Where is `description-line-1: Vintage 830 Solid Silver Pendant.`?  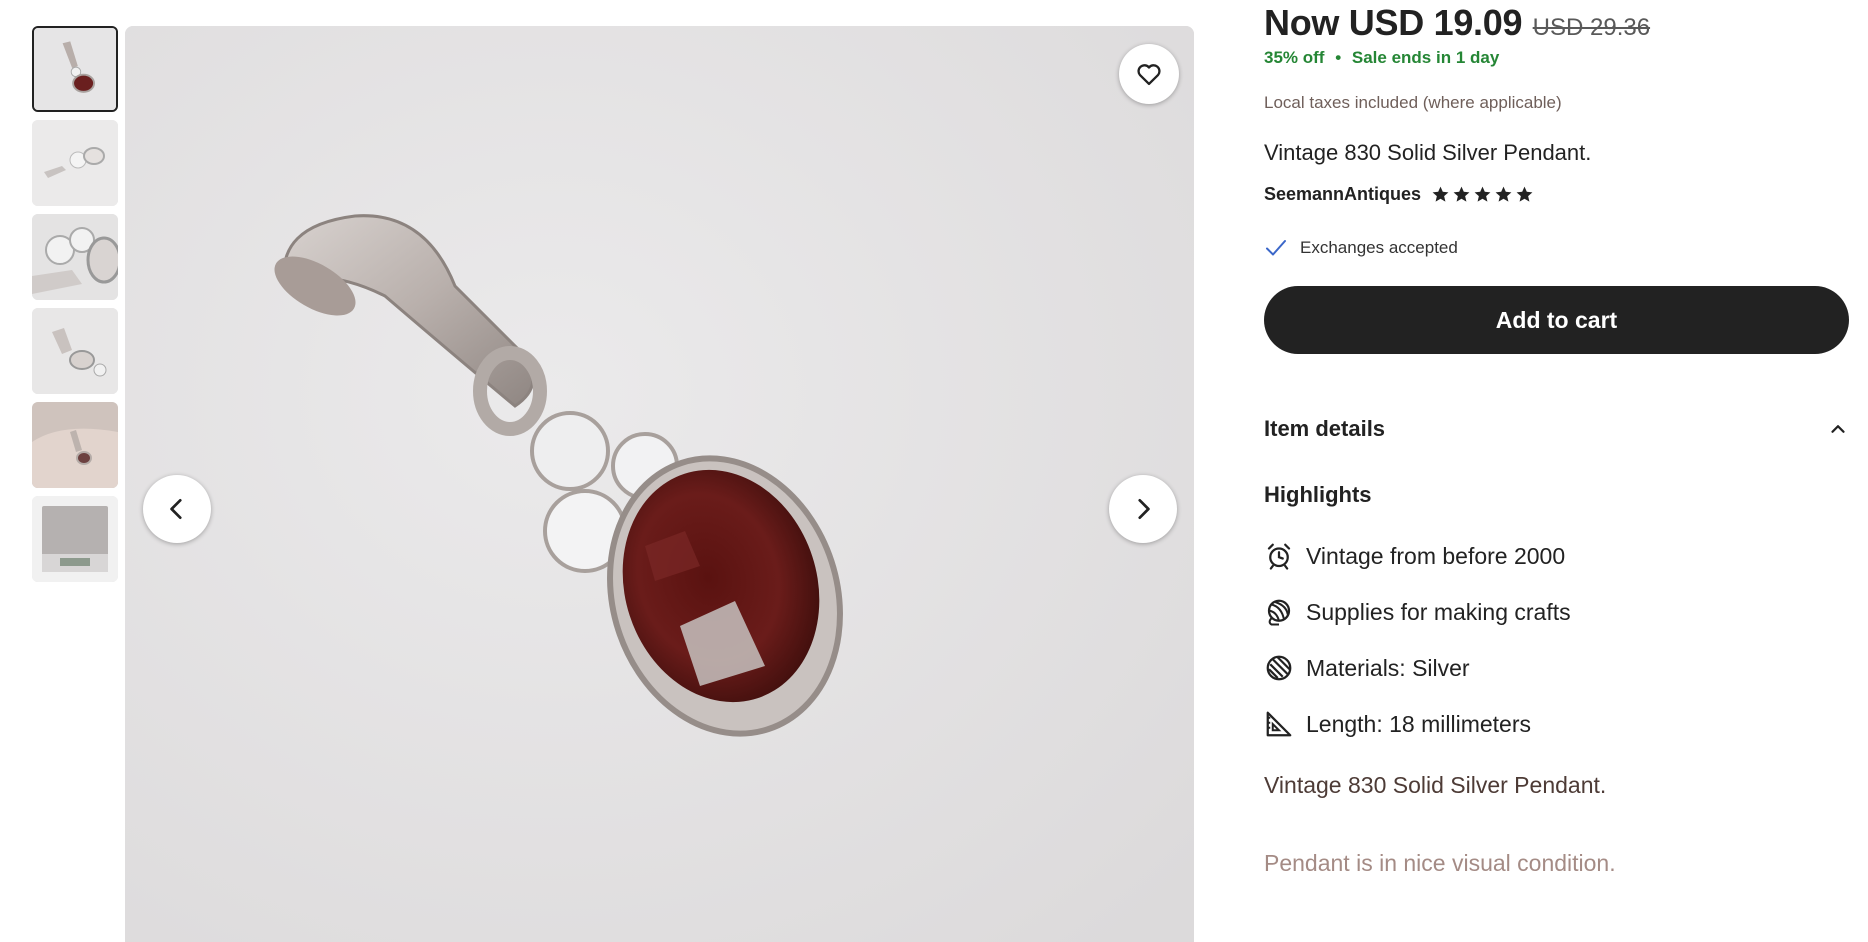
description-line-1: Vintage 830 Solid Silver Pendant. is located at coordinates (1435, 785).